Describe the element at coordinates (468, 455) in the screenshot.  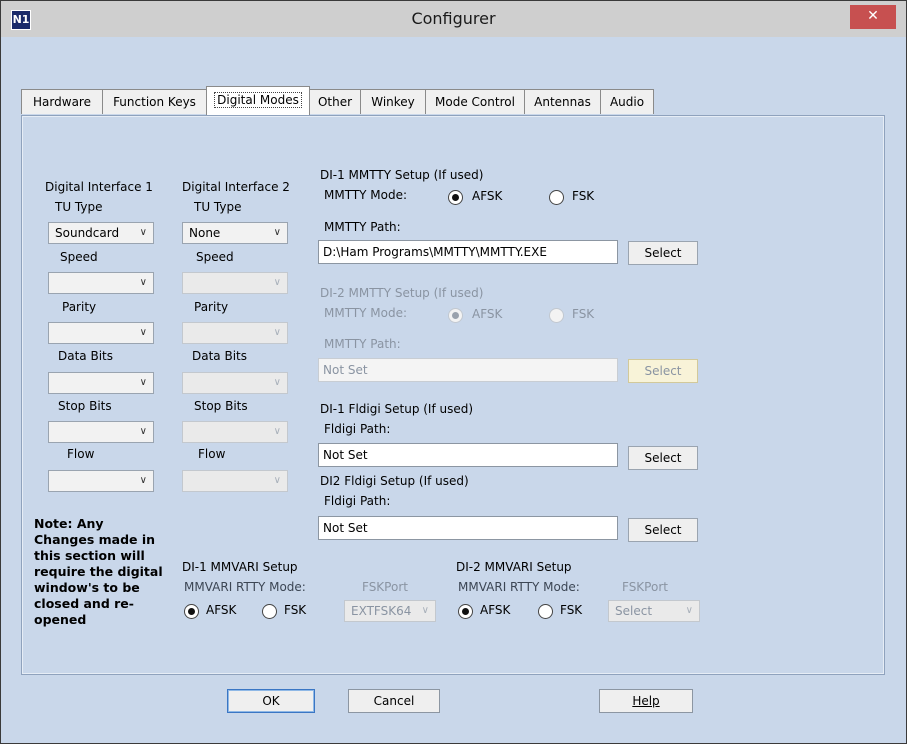
I see `fldigi1-path-field: Not Set` at that location.